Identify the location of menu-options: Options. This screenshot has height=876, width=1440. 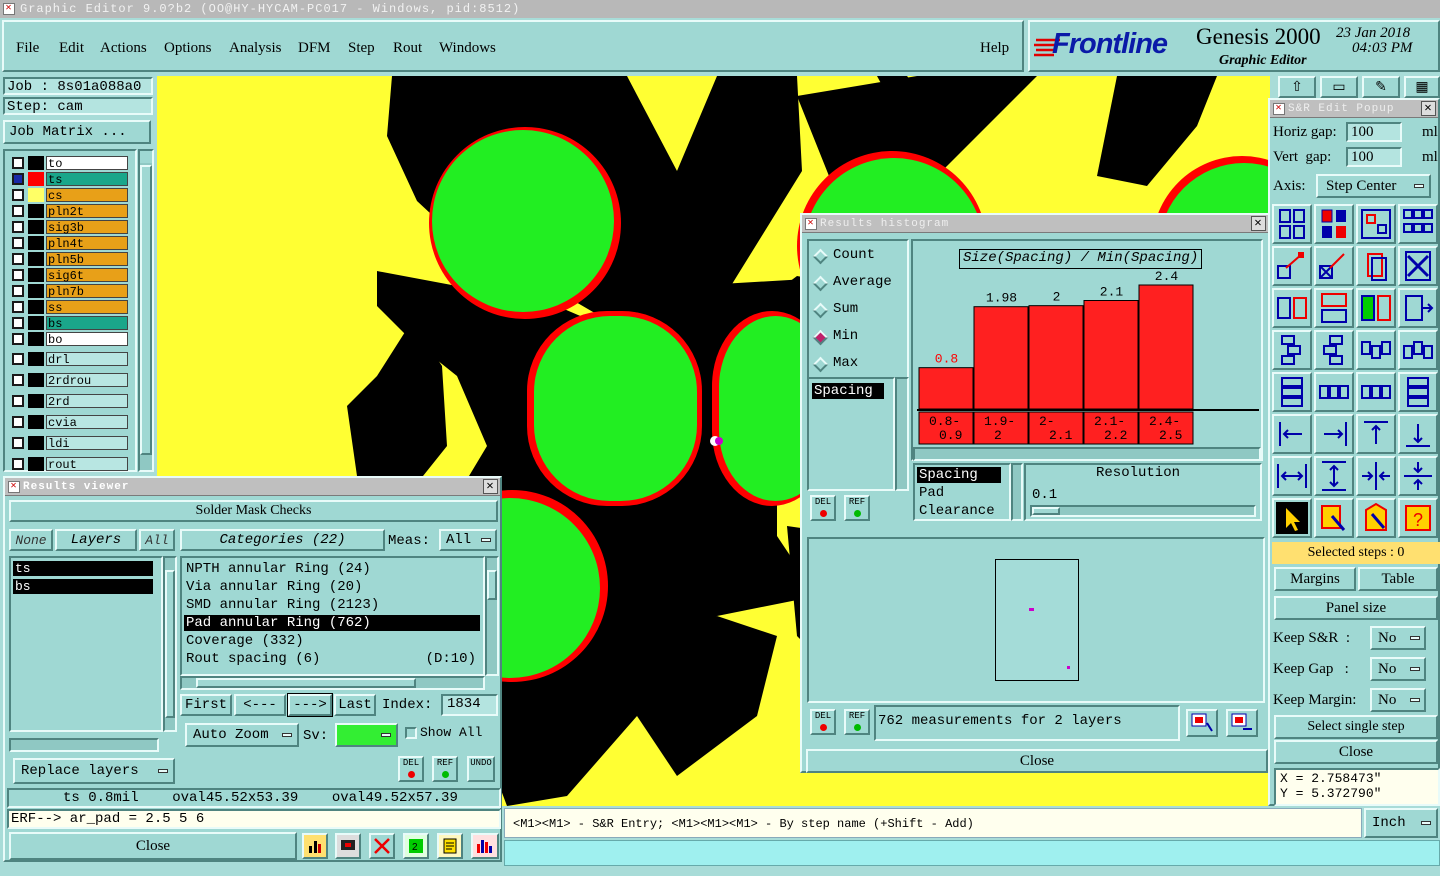
(188, 48).